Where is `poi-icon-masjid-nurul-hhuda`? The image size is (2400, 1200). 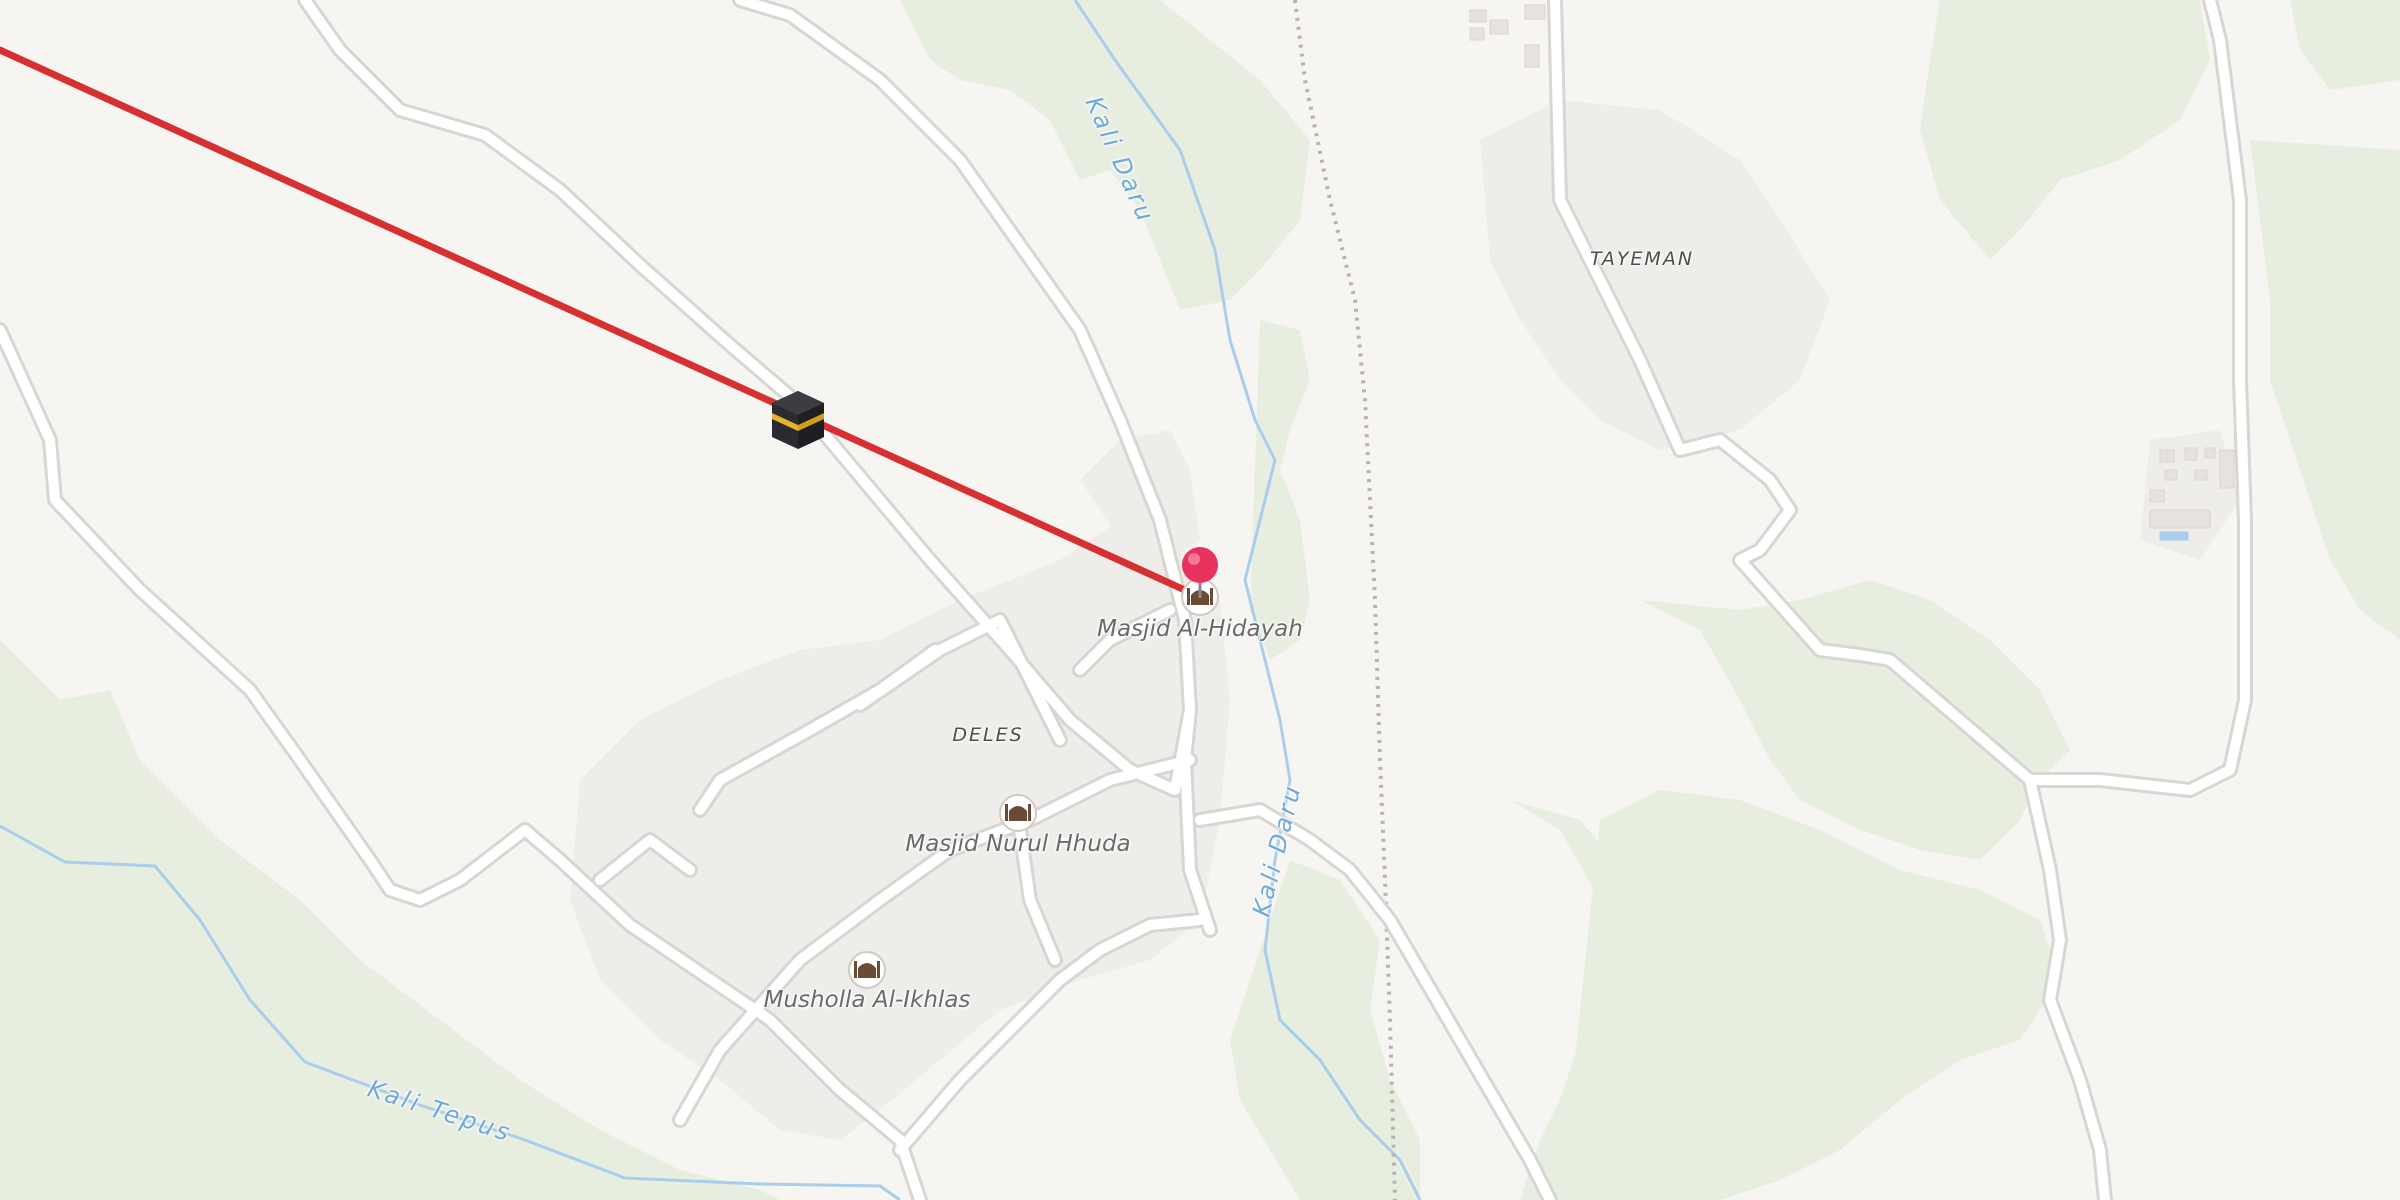 poi-icon-masjid-nurul-hhuda is located at coordinates (1018, 813).